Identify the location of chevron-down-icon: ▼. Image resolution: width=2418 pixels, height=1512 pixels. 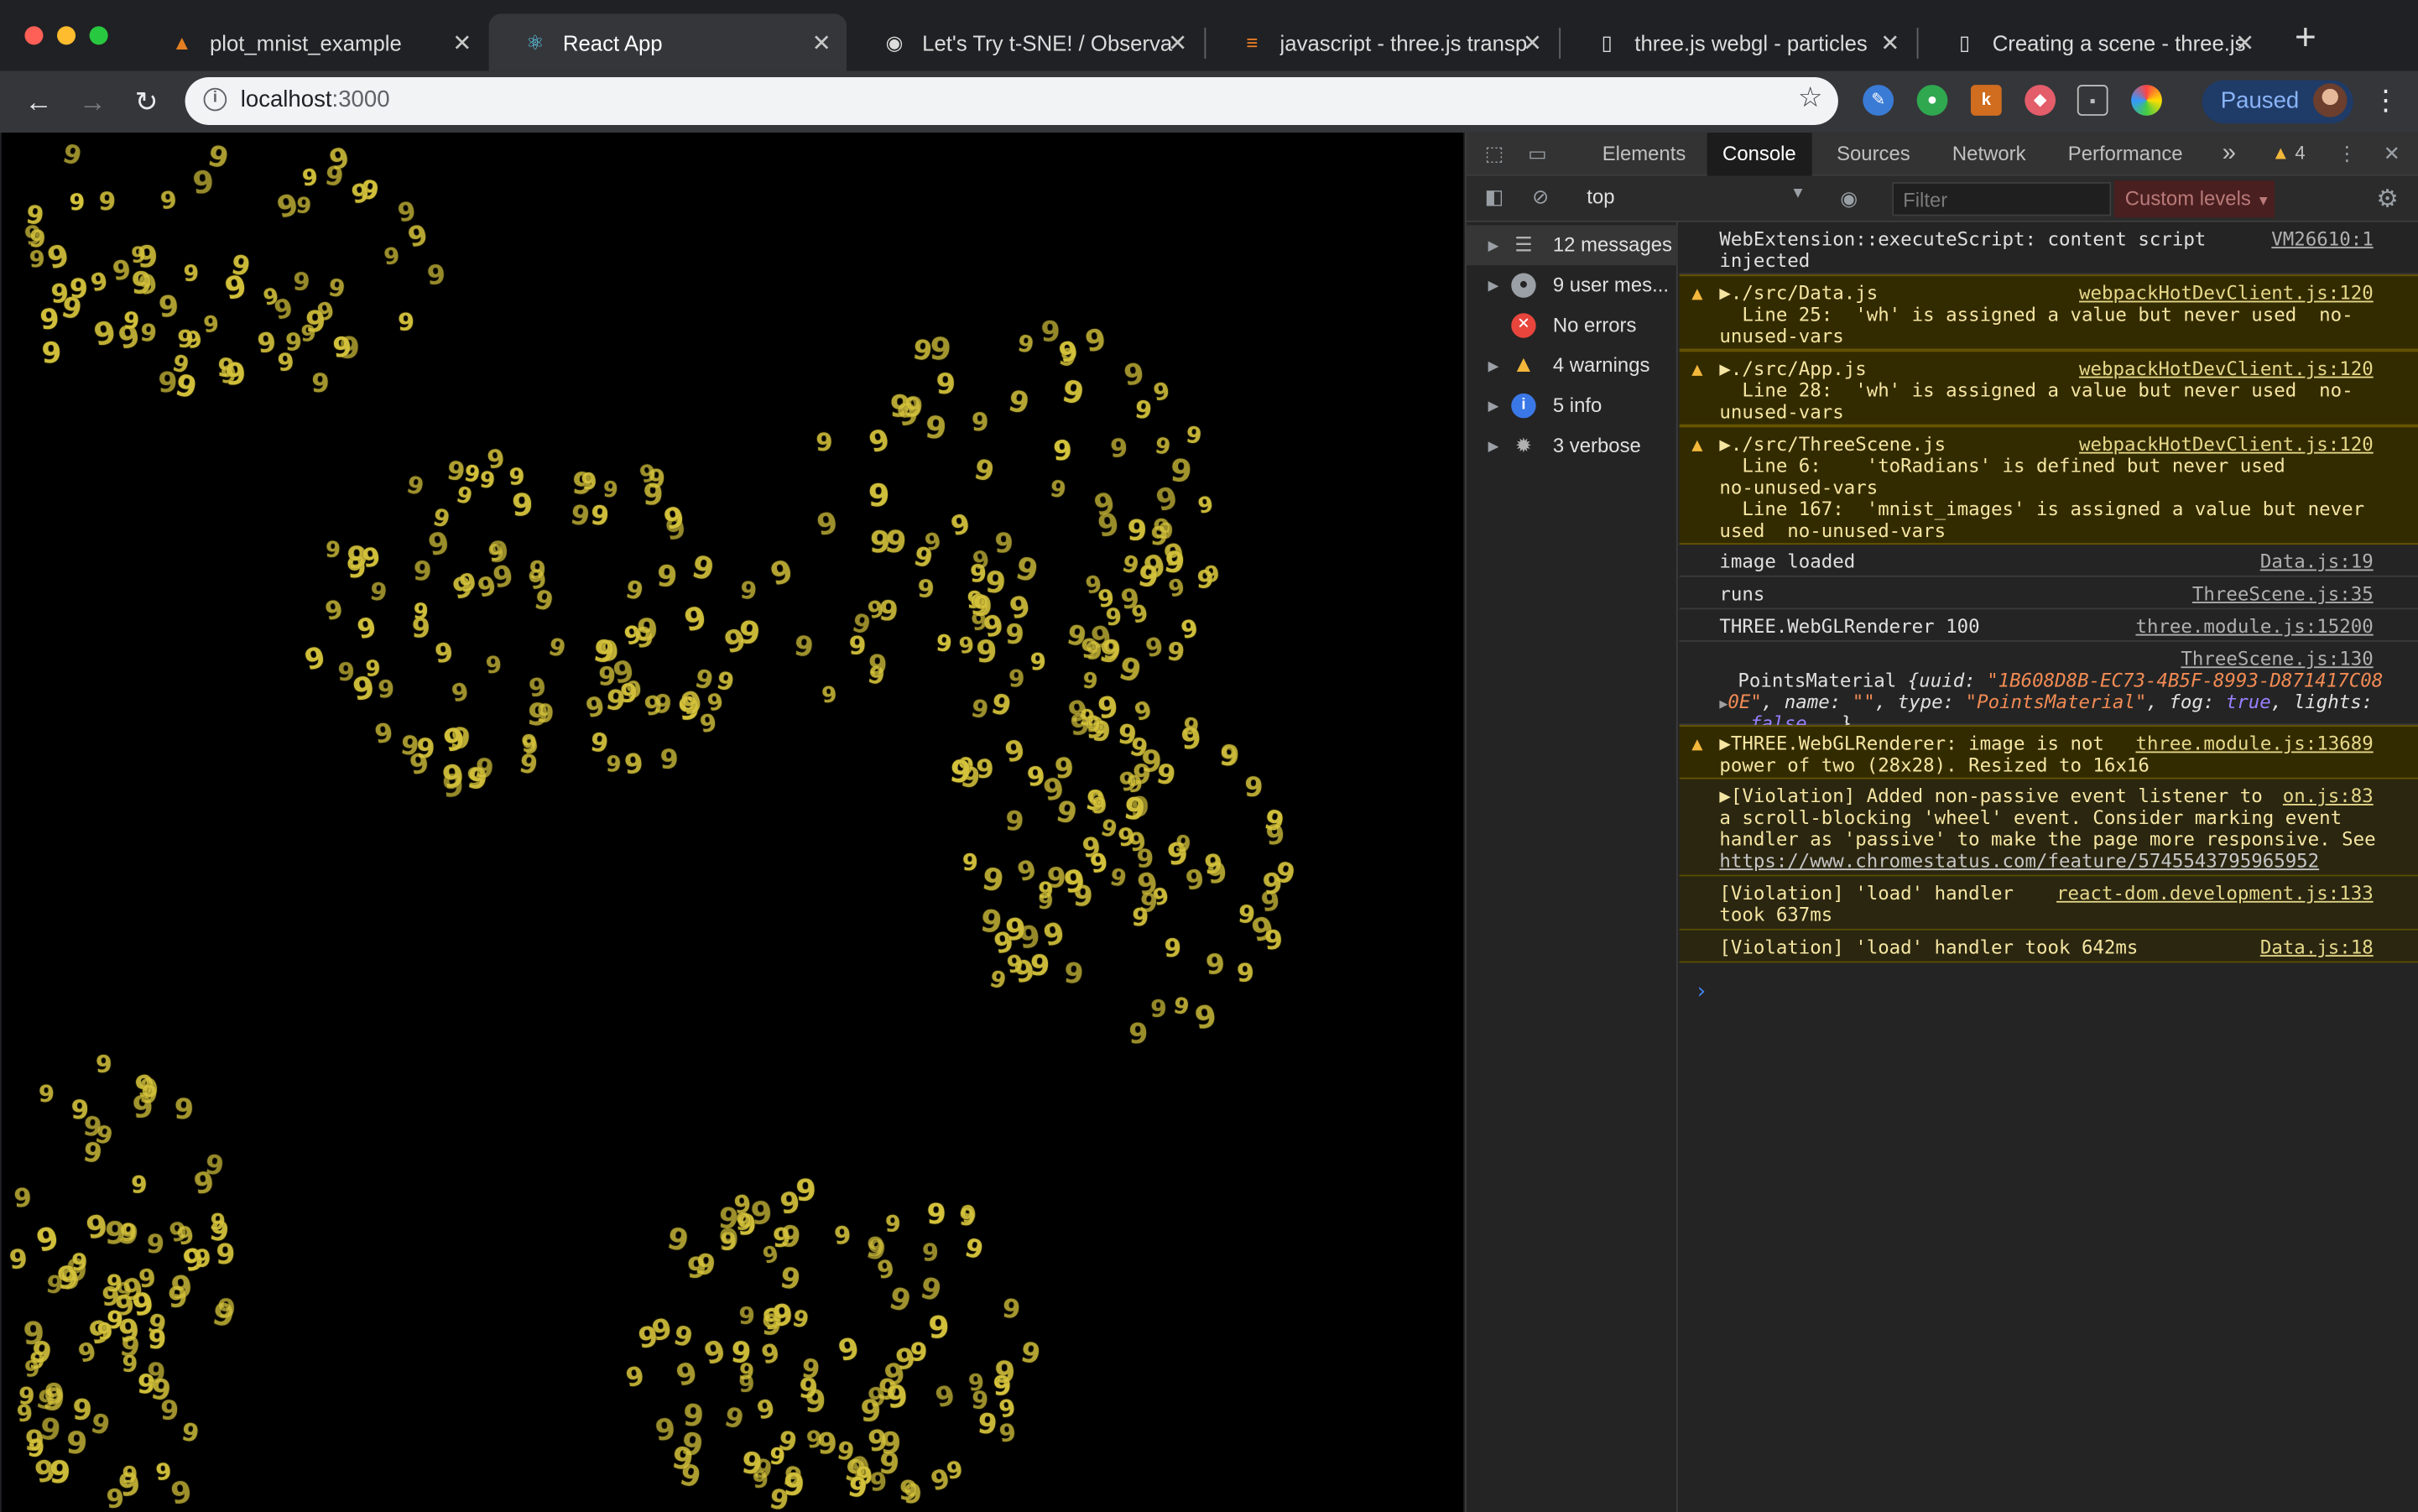
(1798, 193).